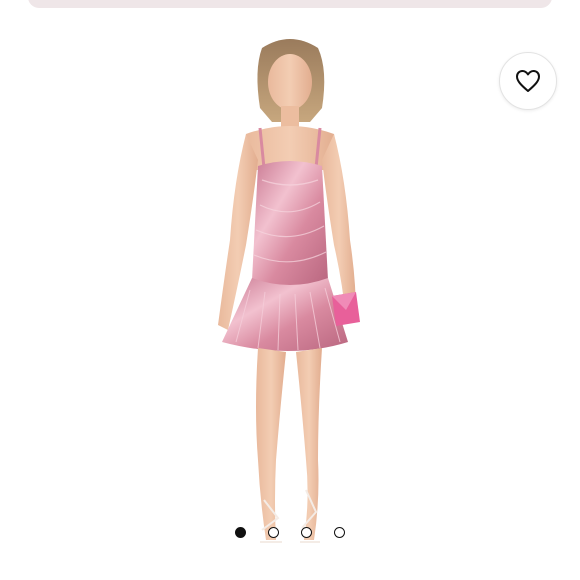  I want to click on dress-bodice, so click(290, 223).